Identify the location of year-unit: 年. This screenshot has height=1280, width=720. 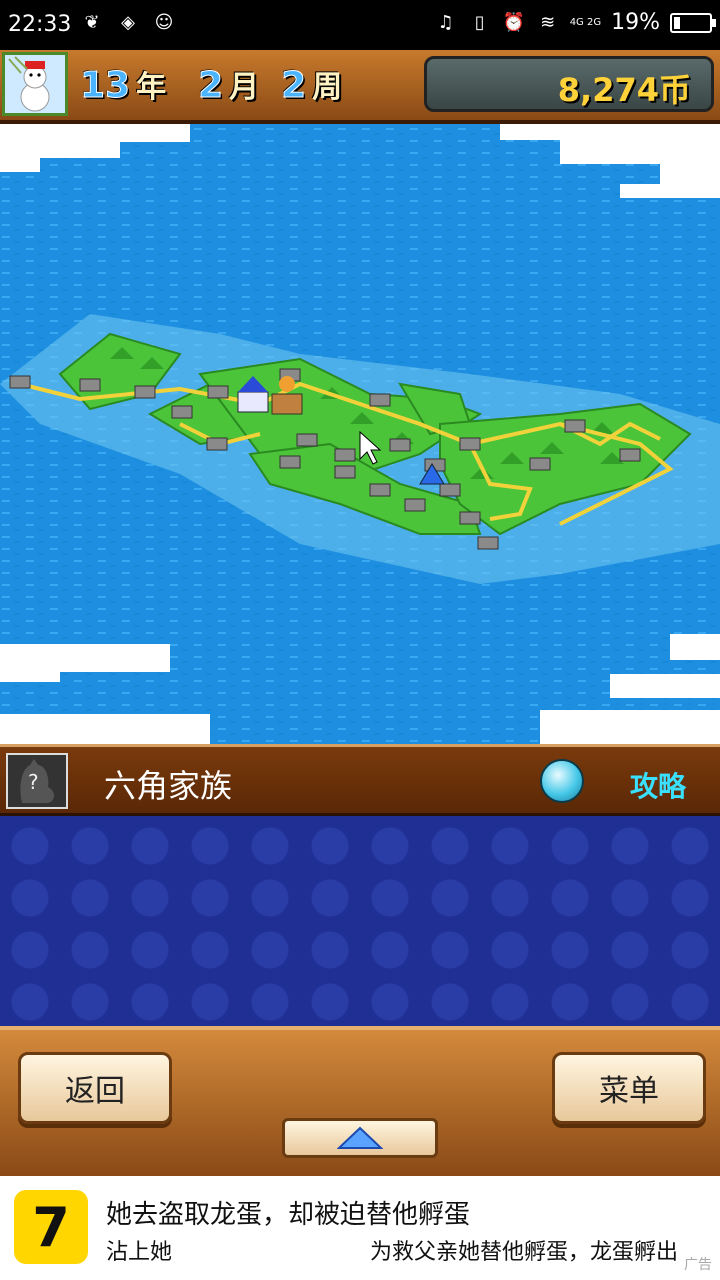
(151, 87).